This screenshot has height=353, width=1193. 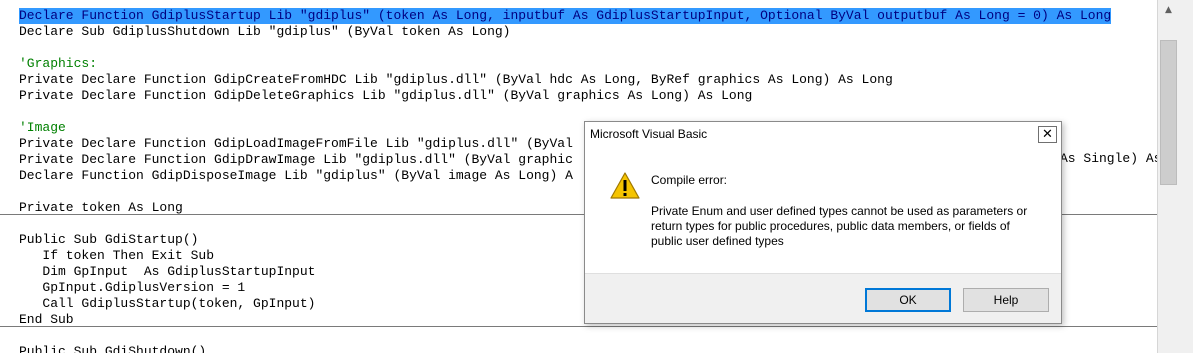 I want to click on dialog-title: Microsoft Visual Basic, so click(x=649, y=134).